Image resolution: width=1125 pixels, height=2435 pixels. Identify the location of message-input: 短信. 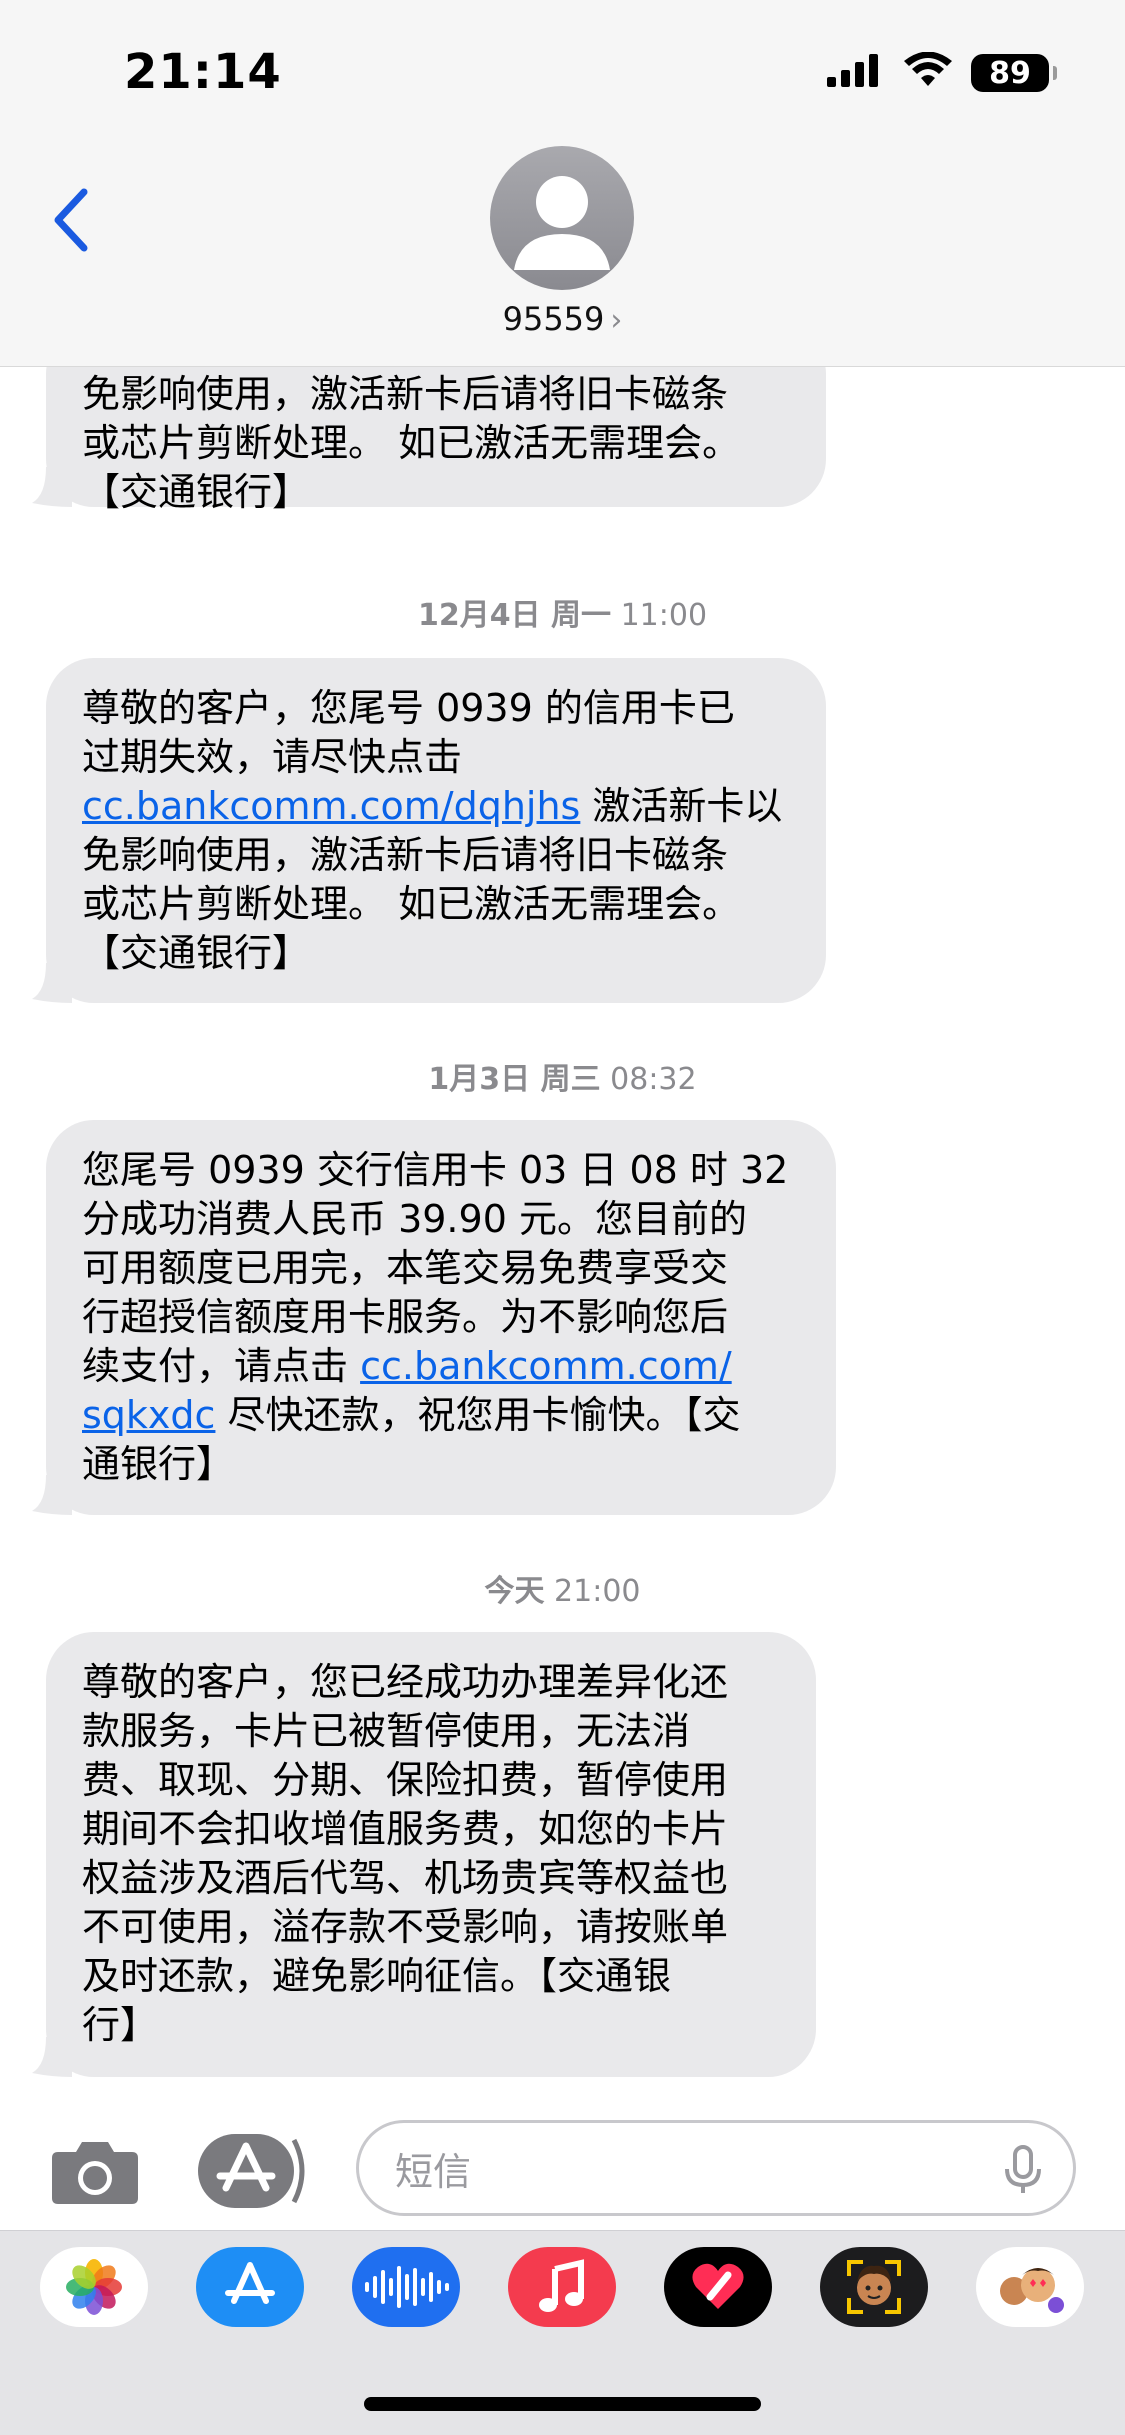
(716, 2168).